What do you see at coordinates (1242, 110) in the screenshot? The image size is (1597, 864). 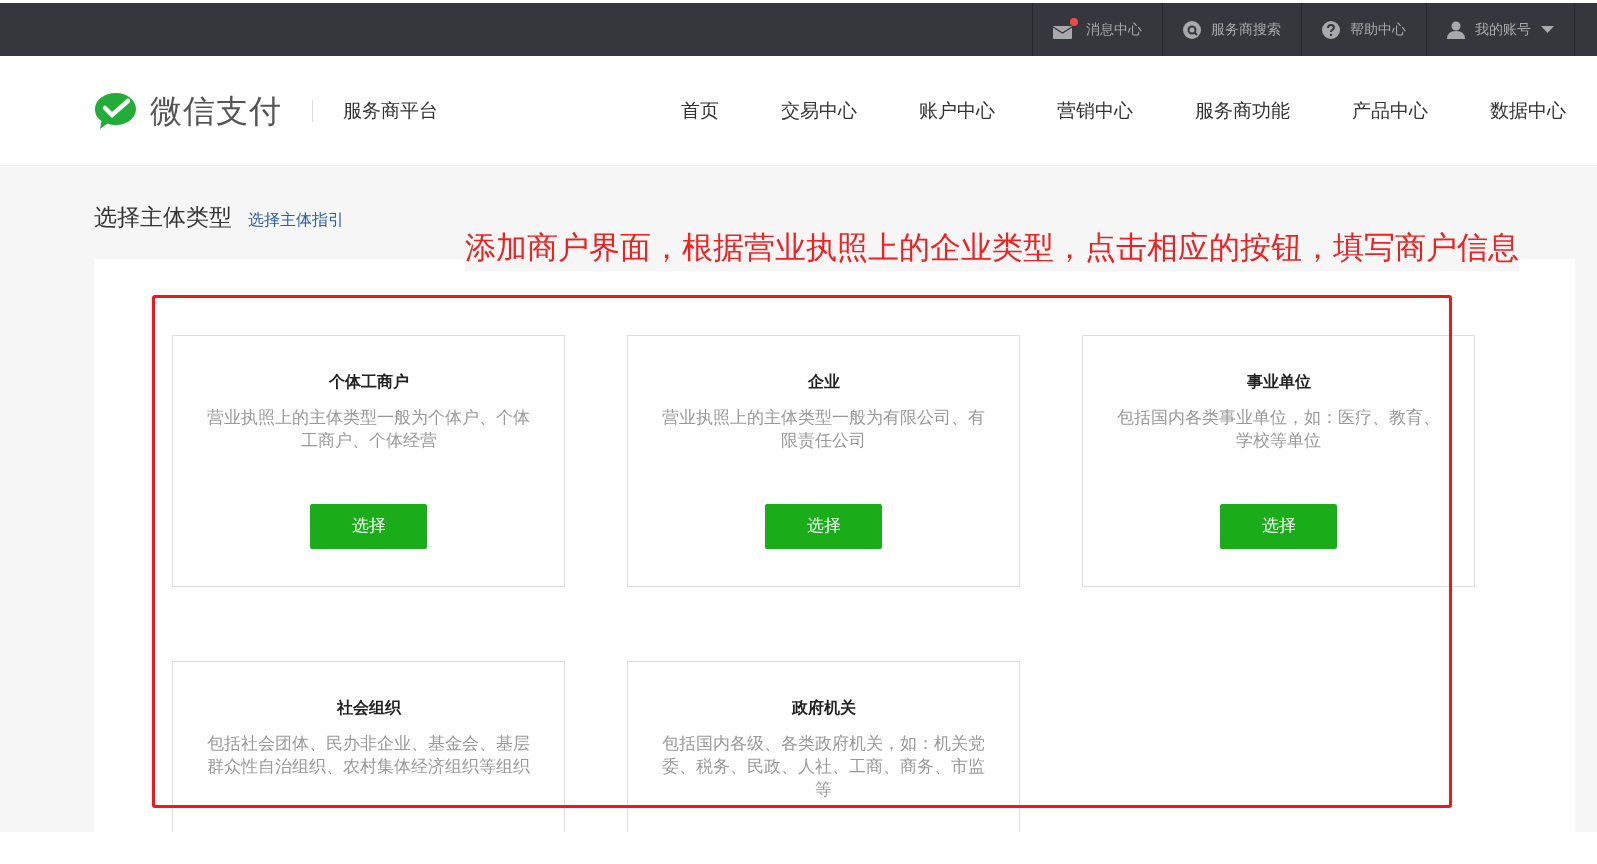 I see `nav-link: 服务商功能` at bounding box center [1242, 110].